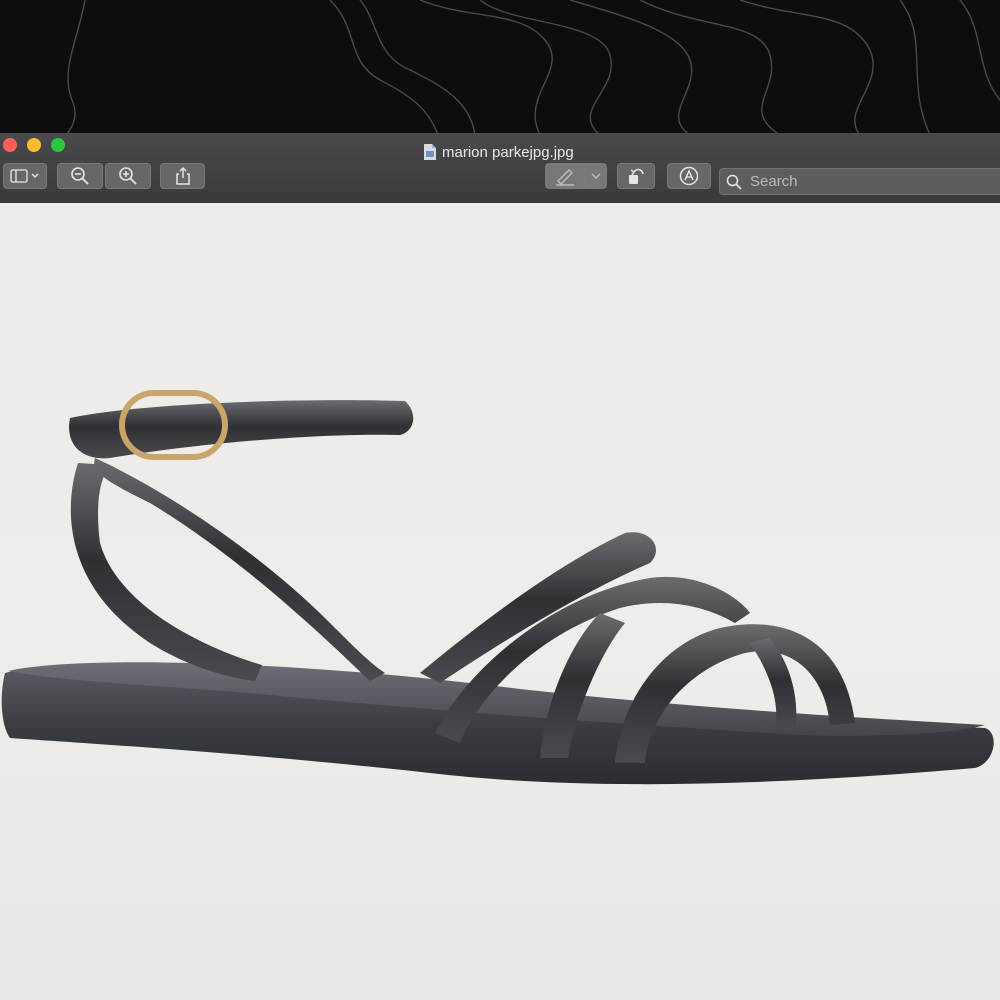 This screenshot has height=1000, width=1000. What do you see at coordinates (870, 181) in the screenshot?
I see `search-input` at bounding box center [870, 181].